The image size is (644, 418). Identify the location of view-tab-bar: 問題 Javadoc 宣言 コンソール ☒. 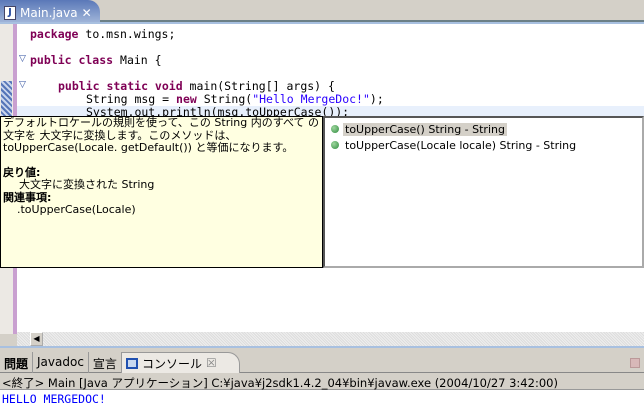
(322, 362).